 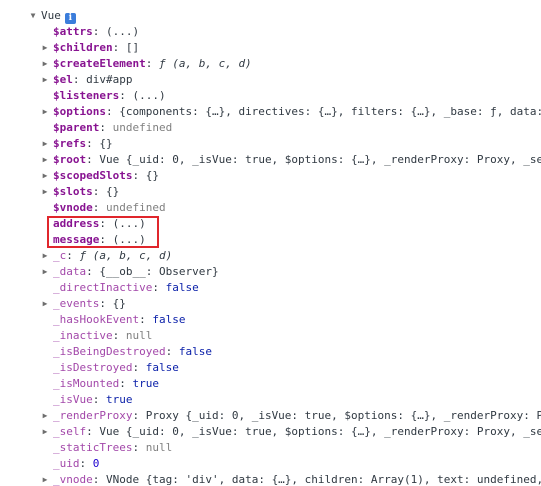 What do you see at coordinates (76, 223) in the screenshot?
I see `property-key: address` at bounding box center [76, 223].